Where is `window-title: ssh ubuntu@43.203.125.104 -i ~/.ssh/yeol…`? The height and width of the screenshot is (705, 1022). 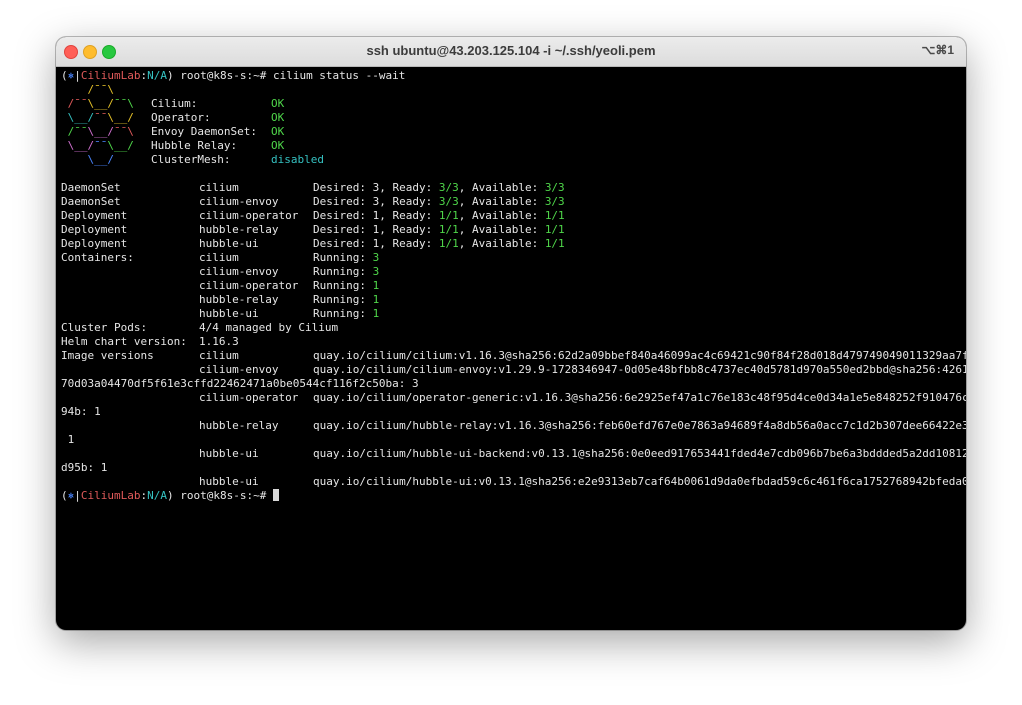 window-title: ssh ubuntu@43.203.125.104 -i ~/.ssh/yeol… is located at coordinates (511, 50).